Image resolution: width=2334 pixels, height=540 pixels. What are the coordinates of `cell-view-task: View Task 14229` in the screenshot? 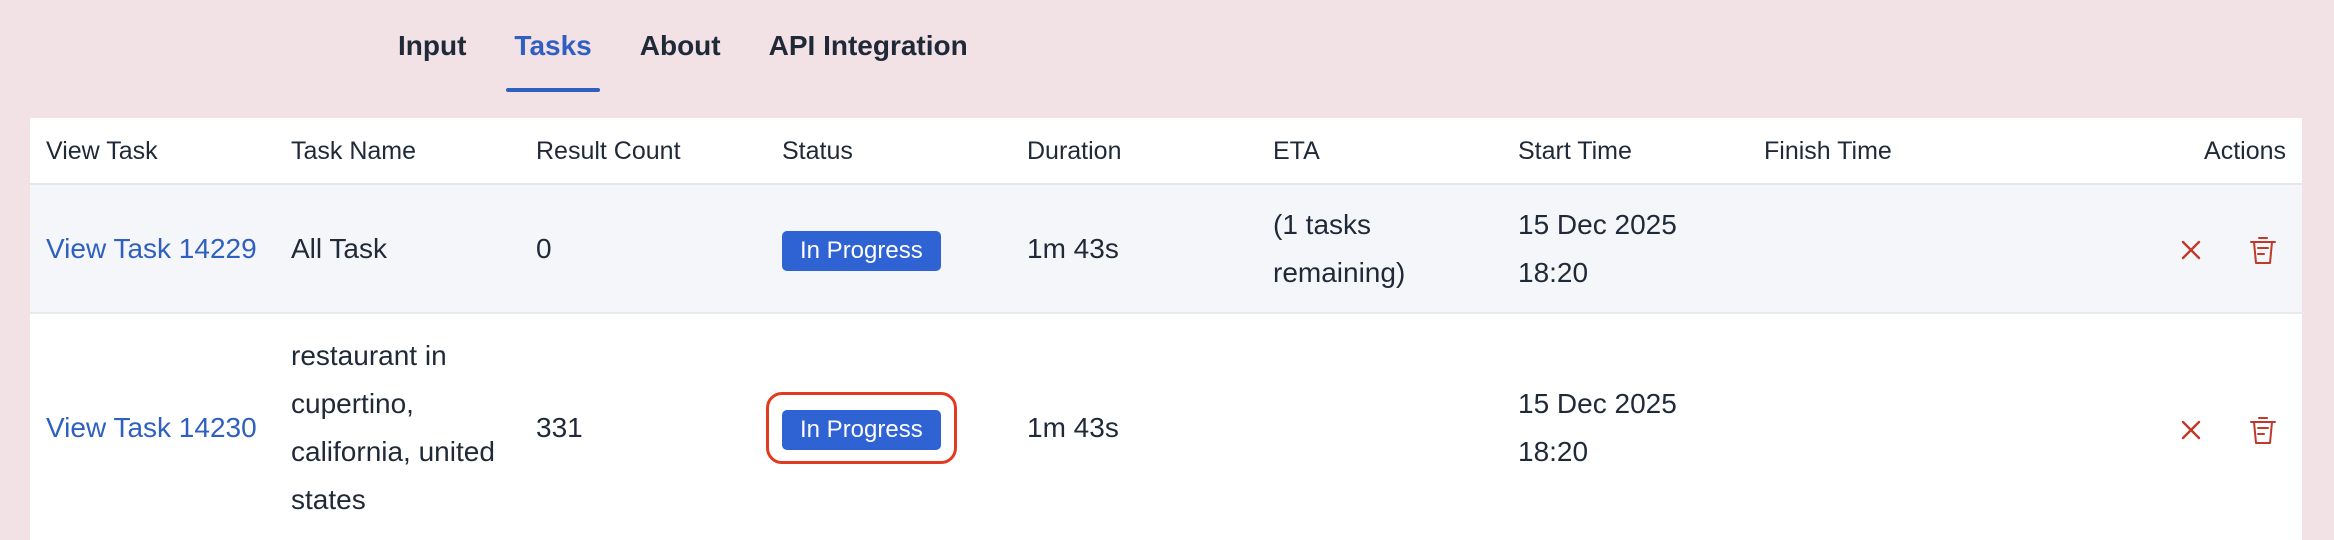 It's located at (152, 249).